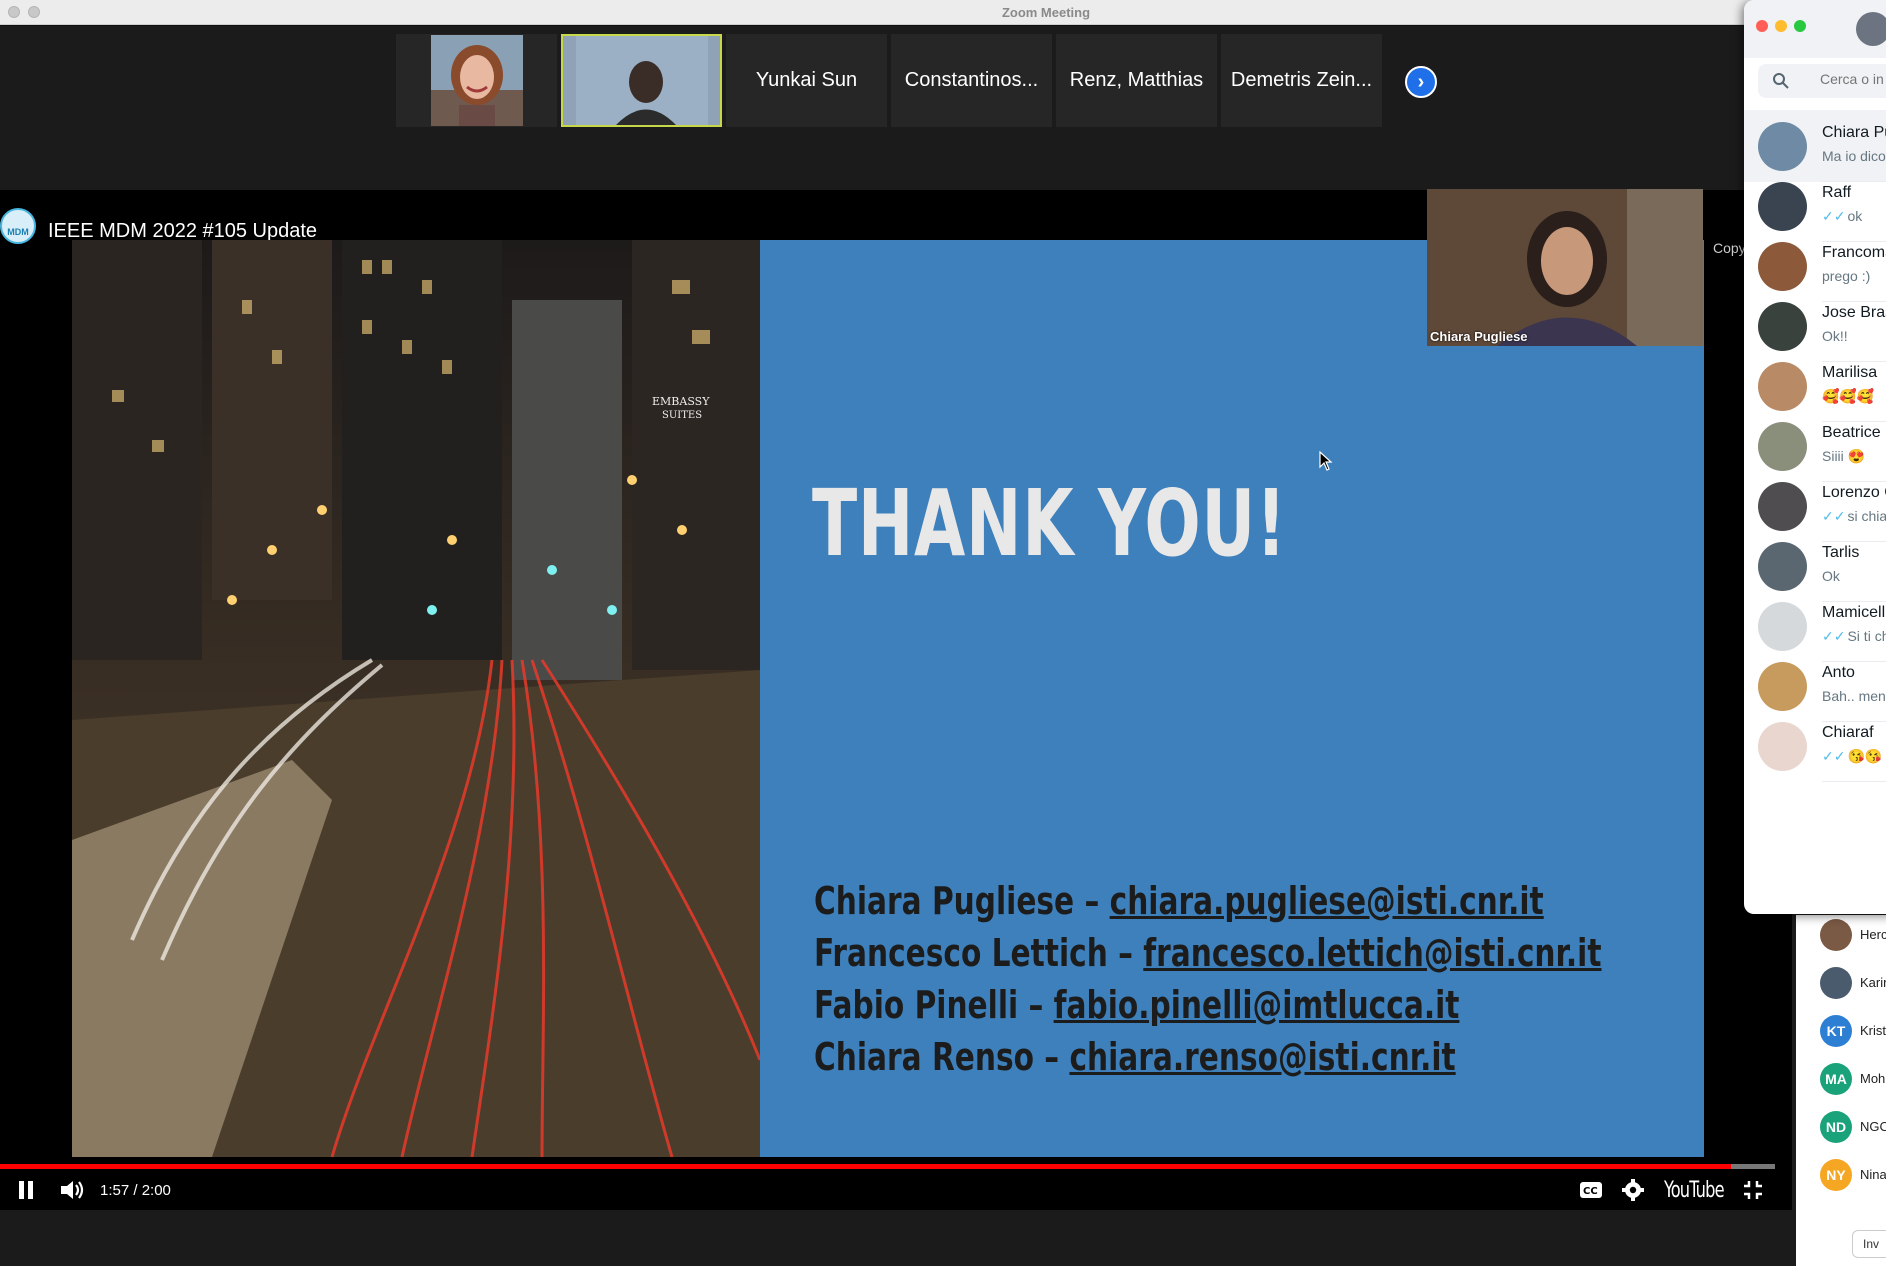 The image size is (1886, 1266). Describe the element at coordinates (943, 12) in the screenshot. I see `zoom-titlebar: Zoom Meeting` at that location.